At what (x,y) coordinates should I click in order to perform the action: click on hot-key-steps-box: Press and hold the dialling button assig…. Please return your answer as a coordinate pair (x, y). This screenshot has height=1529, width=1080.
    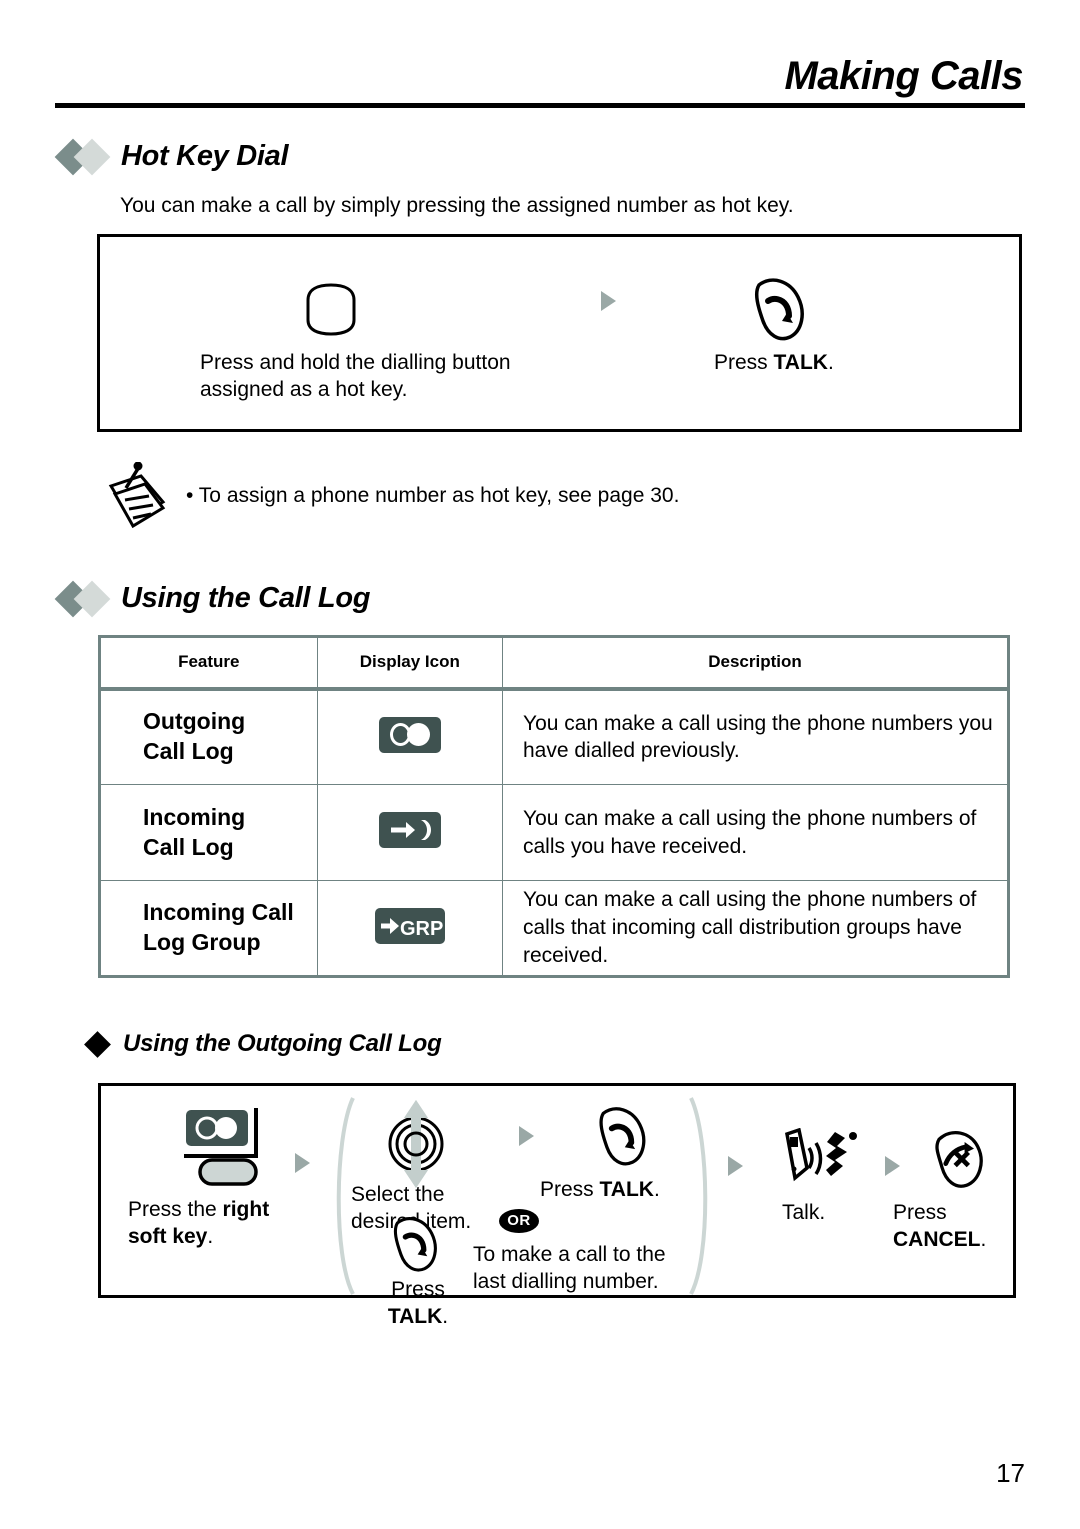
    Looking at the image, I should click on (559, 333).